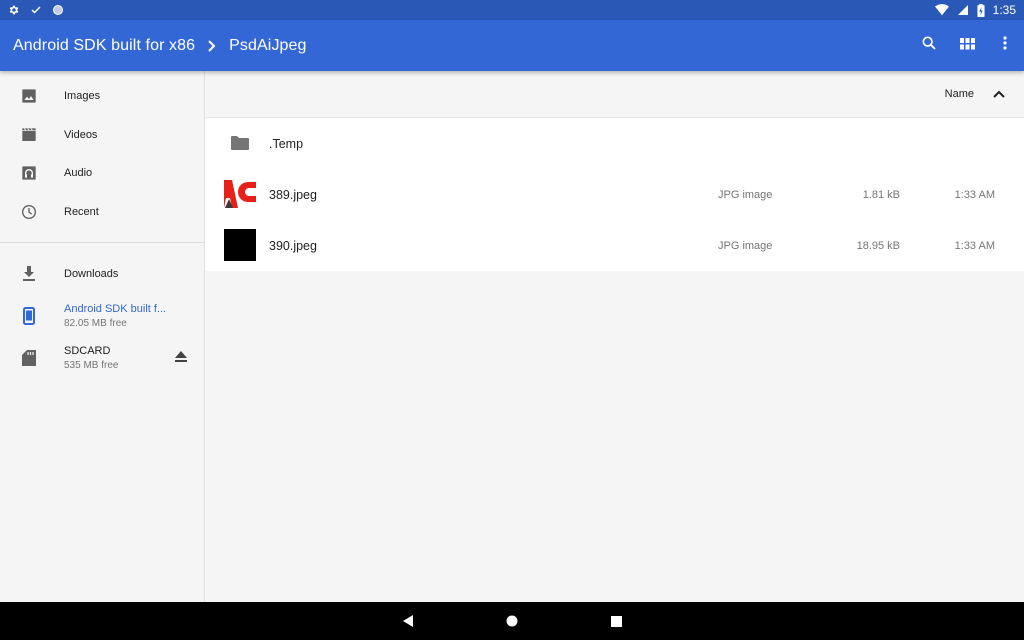 The height and width of the screenshot is (640, 1024). Describe the element at coordinates (963, 10) in the screenshot. I see `signal-icon` at that location.